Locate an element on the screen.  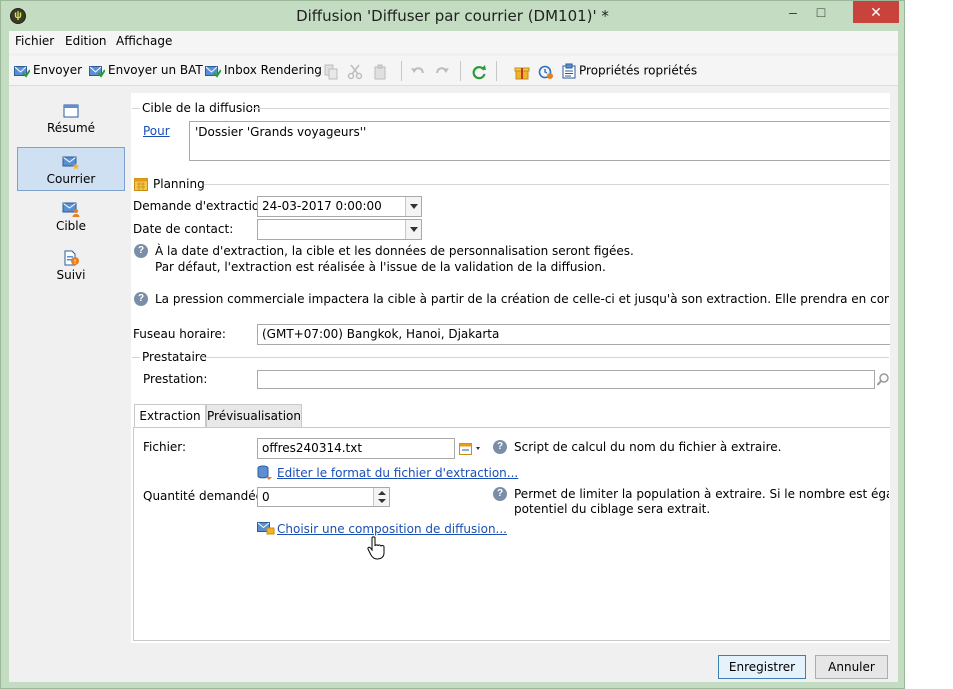
composition-icon is located at coordinates (266, 528).